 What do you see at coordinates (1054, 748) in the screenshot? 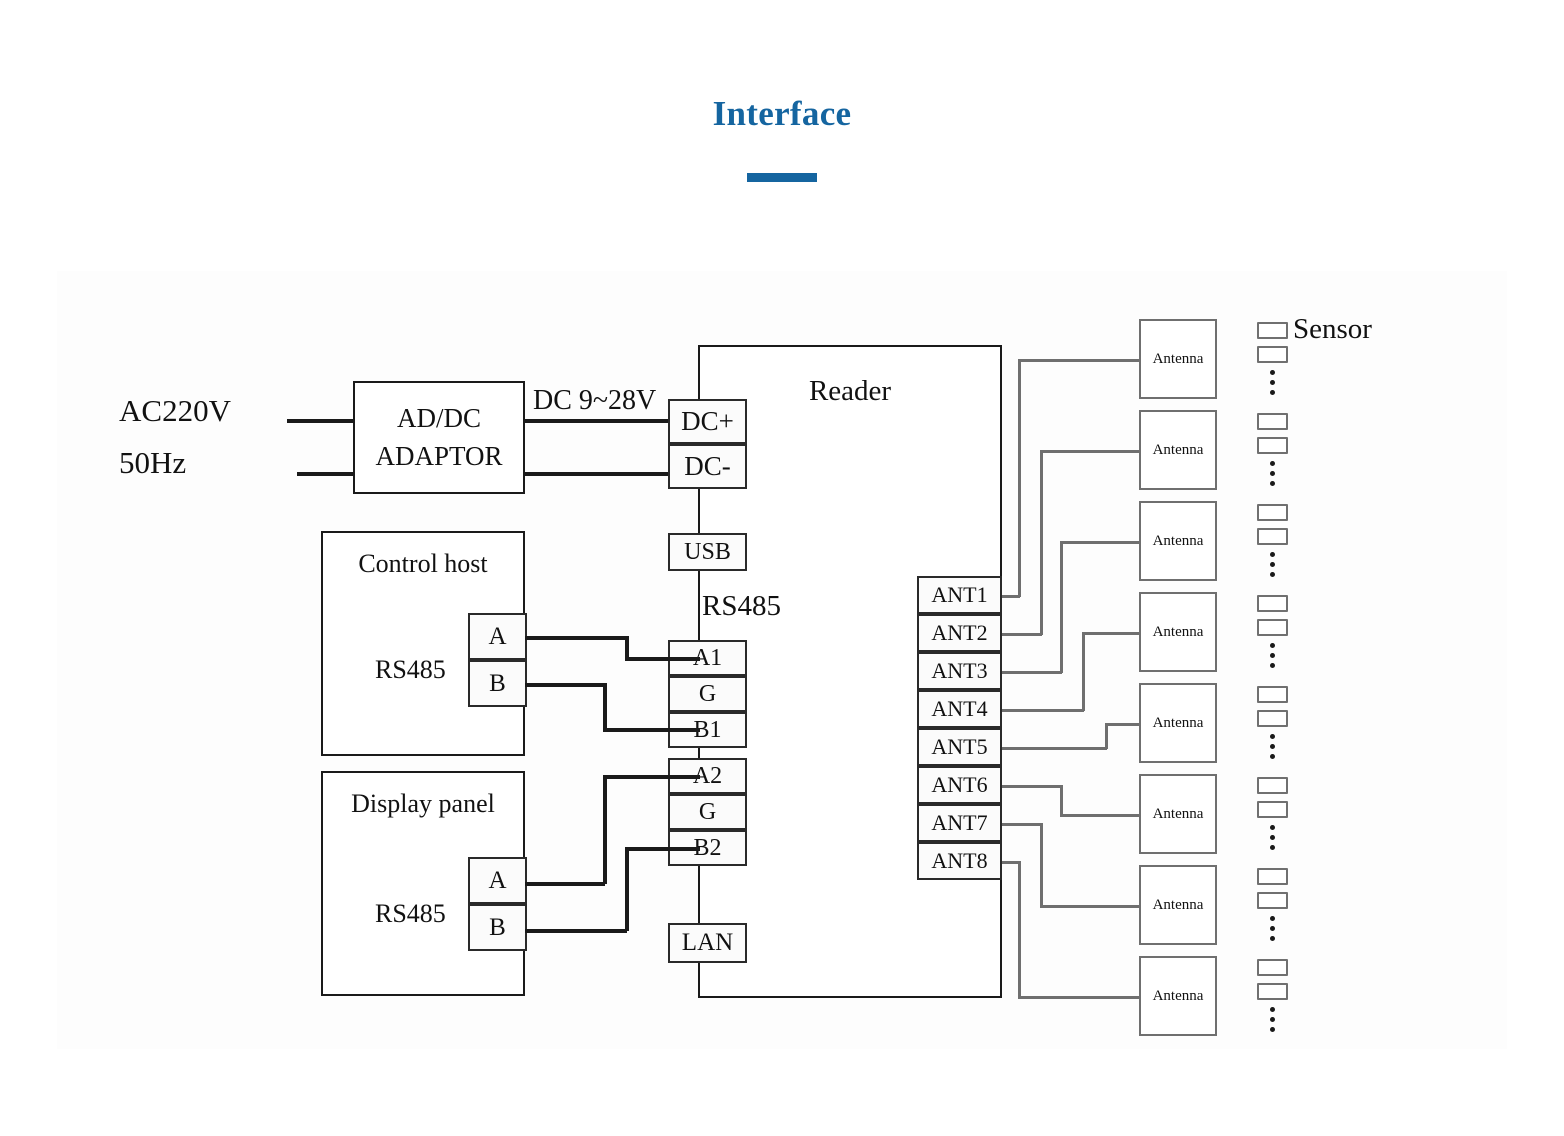
I see `wire-ant5-seg1` at bounding box center [1054, 748].